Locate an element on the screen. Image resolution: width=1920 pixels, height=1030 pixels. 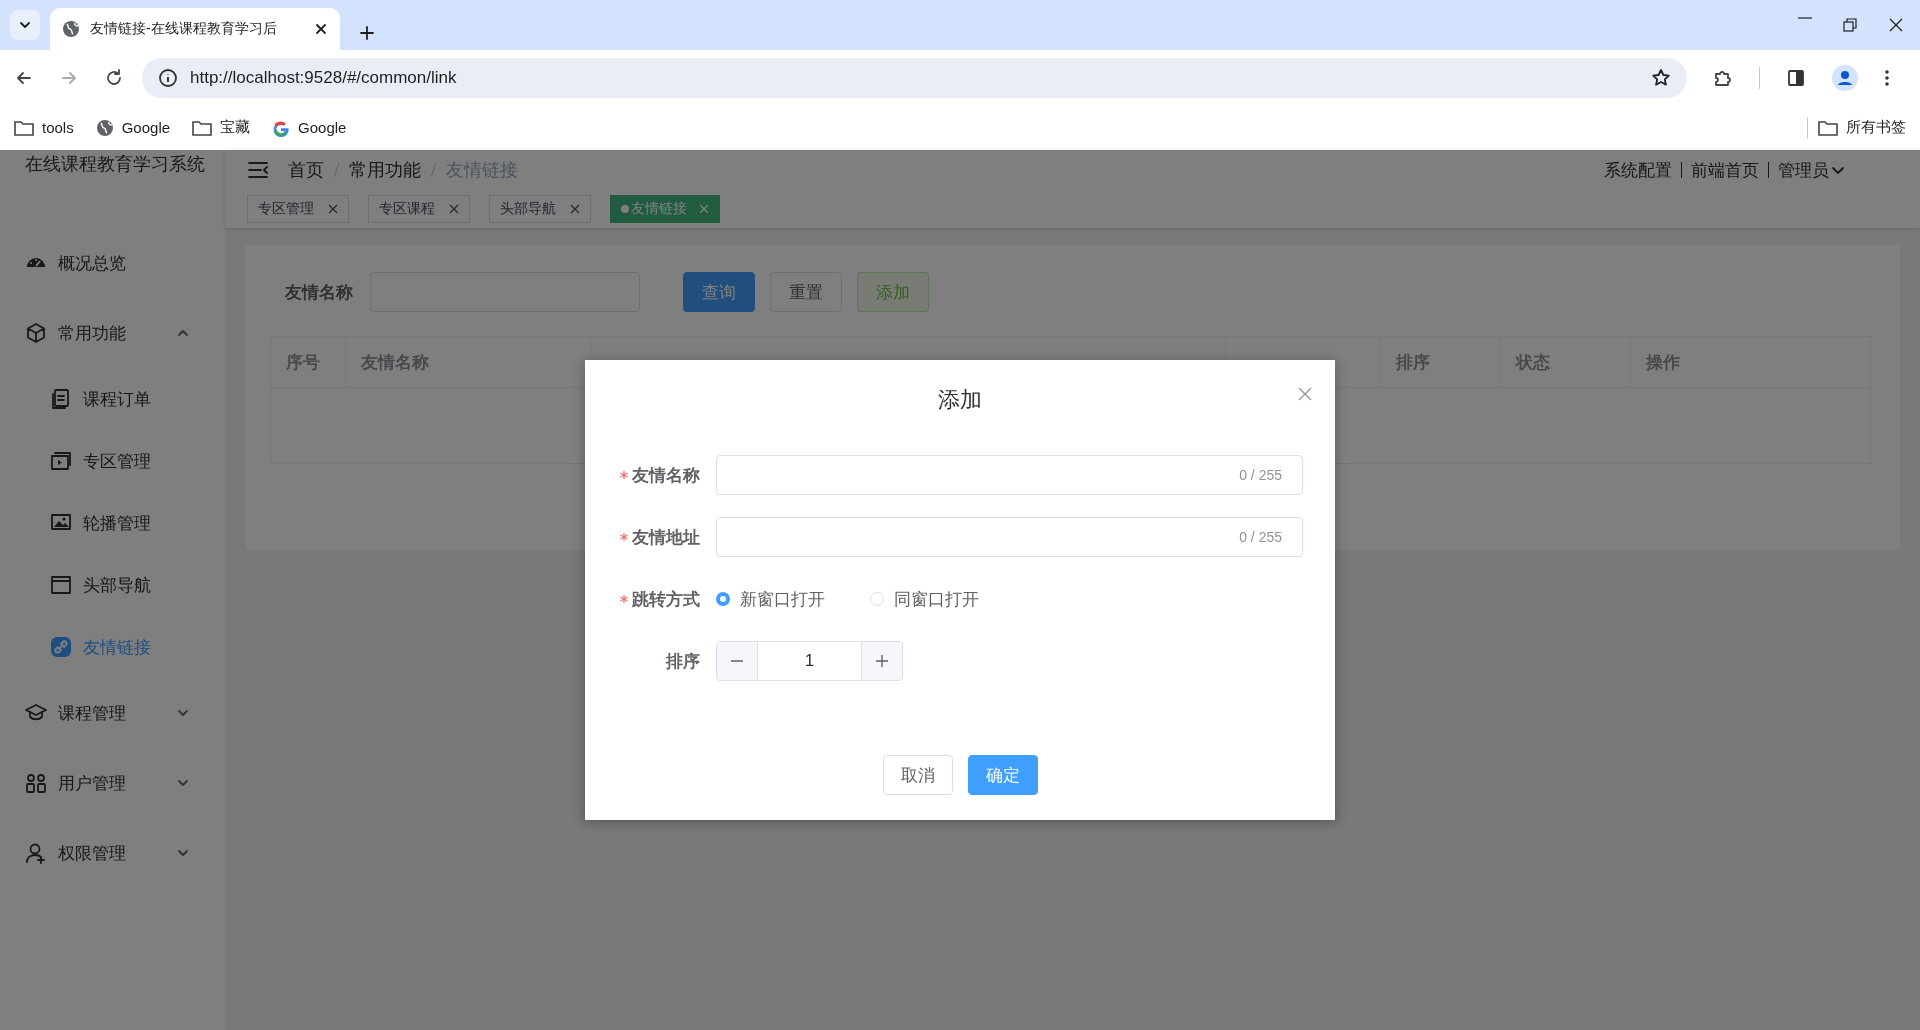
browser-tab: 友情链接-在线课程教育学习后 is located at coordinates (195, 29).